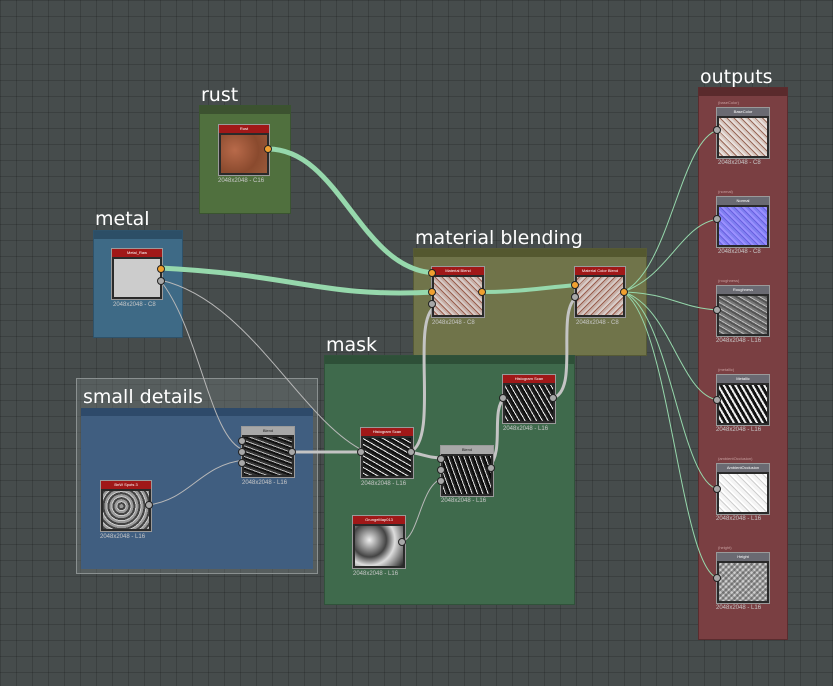 The height and width of the screenshot is (686, 833). I want to click on node-title: AmbientOcclusion, so click(743, 468).